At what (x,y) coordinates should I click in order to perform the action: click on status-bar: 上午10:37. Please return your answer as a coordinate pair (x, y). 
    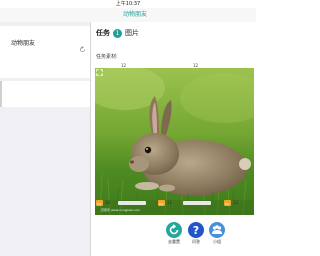
    Looking at the image, I should click on (128, 4).